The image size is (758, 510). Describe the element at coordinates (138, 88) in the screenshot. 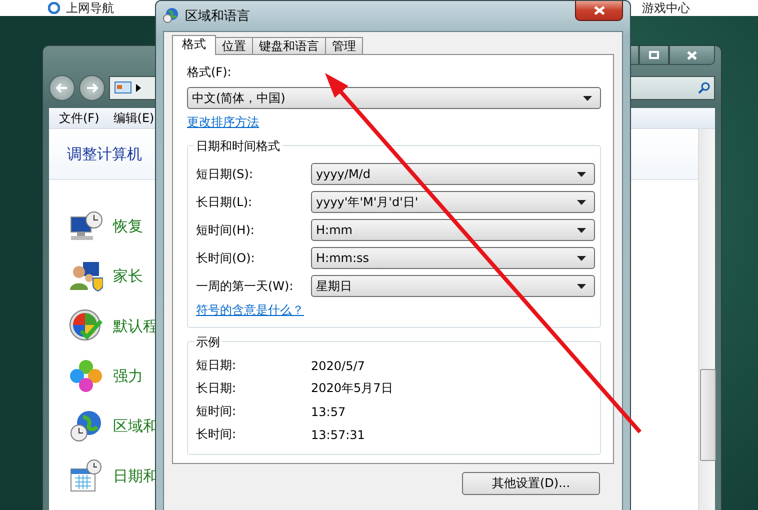

I see `chevron-icon` at that location.